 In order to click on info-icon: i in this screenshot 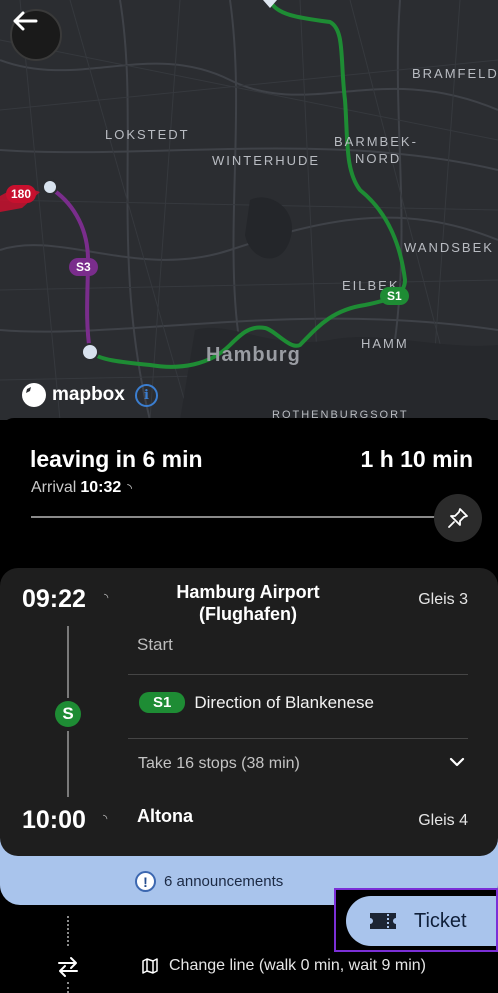, I will do `click(146, 395)`.